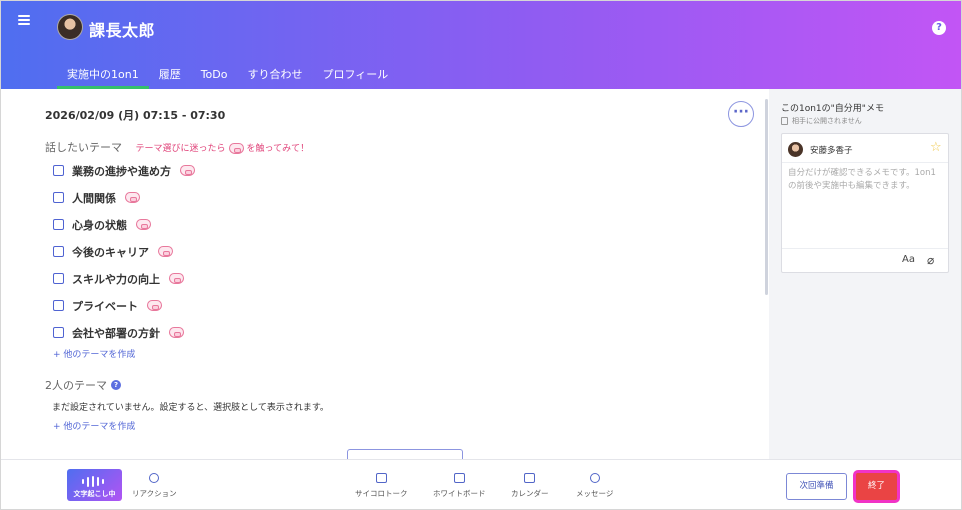  What do you see at coordinates (930, 260) in the screenshot?
I see `attachment-icon: ⌀` at bounding box center [930, 260].